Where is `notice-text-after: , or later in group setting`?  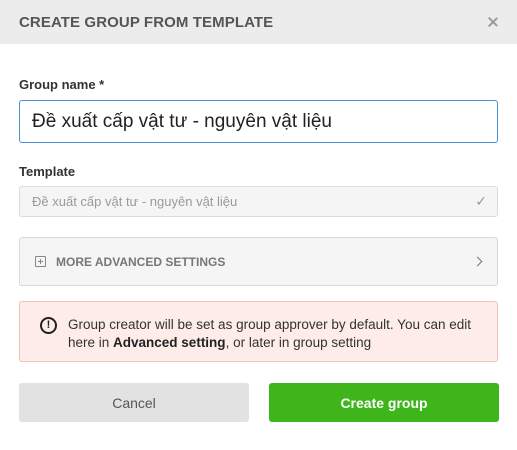 notice-text-after: , or later in group setting is located at coordinates (298, 342).